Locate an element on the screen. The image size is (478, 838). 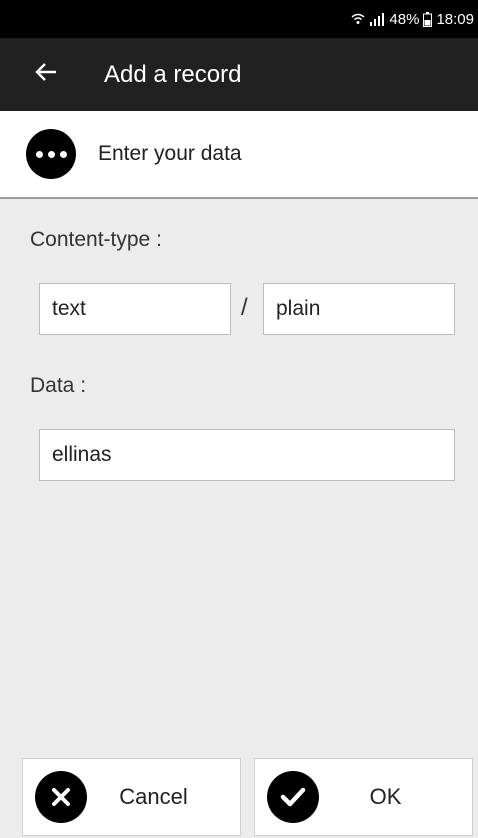
data-label: Data : is located at coordinates (58, 385).